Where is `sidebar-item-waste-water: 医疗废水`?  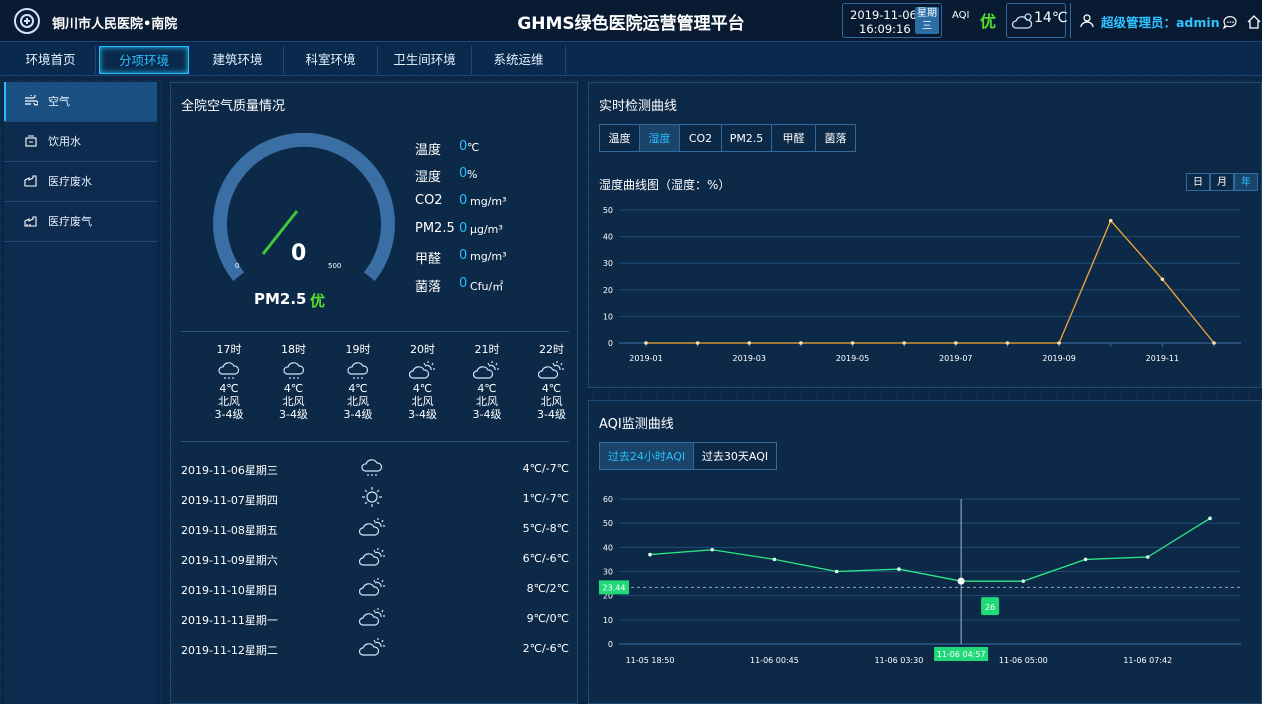
sidebar-item-waste-water: 医疗废水 is located at coordinates (80, 182).